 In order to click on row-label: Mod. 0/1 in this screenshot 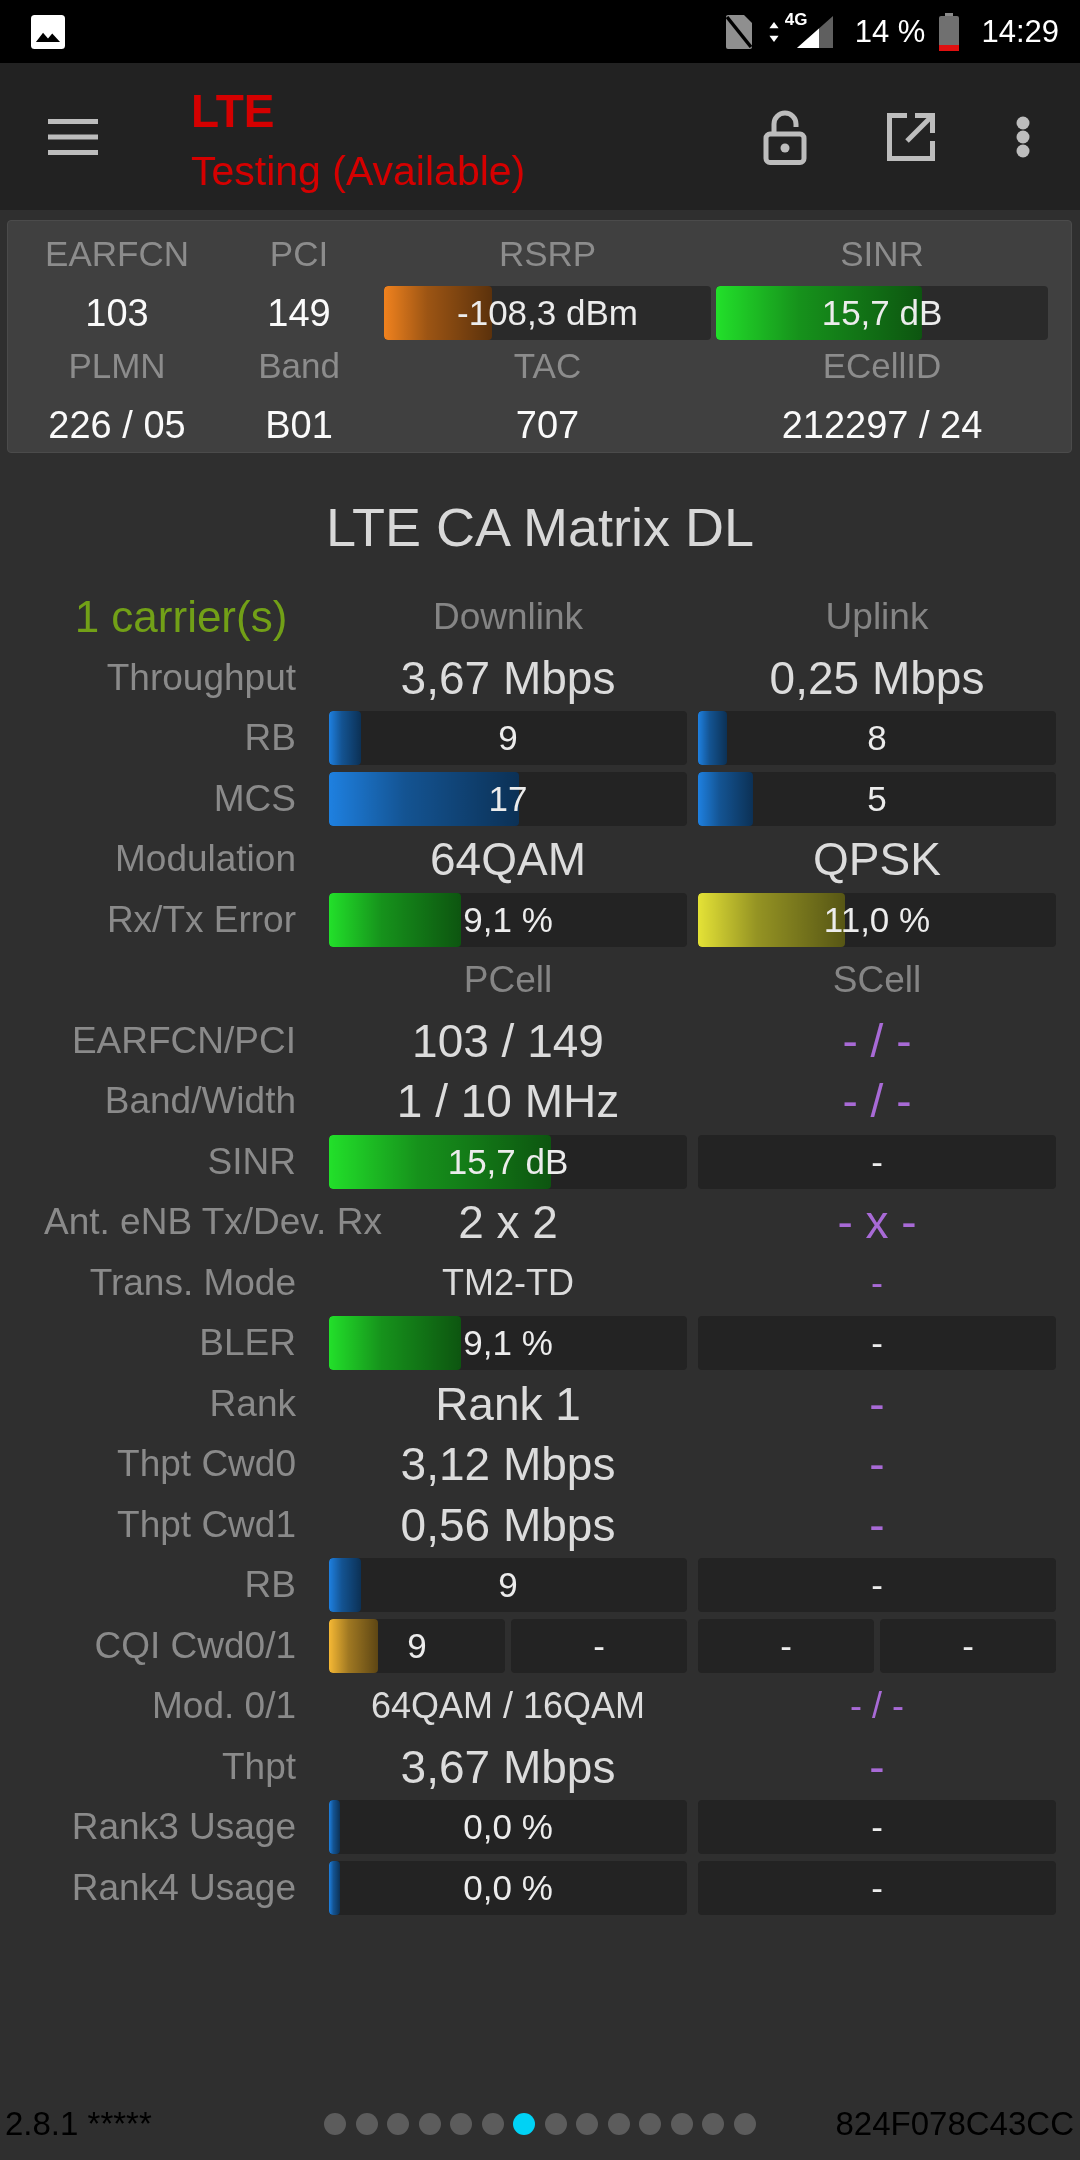, I will do `click(224, 1706)`.